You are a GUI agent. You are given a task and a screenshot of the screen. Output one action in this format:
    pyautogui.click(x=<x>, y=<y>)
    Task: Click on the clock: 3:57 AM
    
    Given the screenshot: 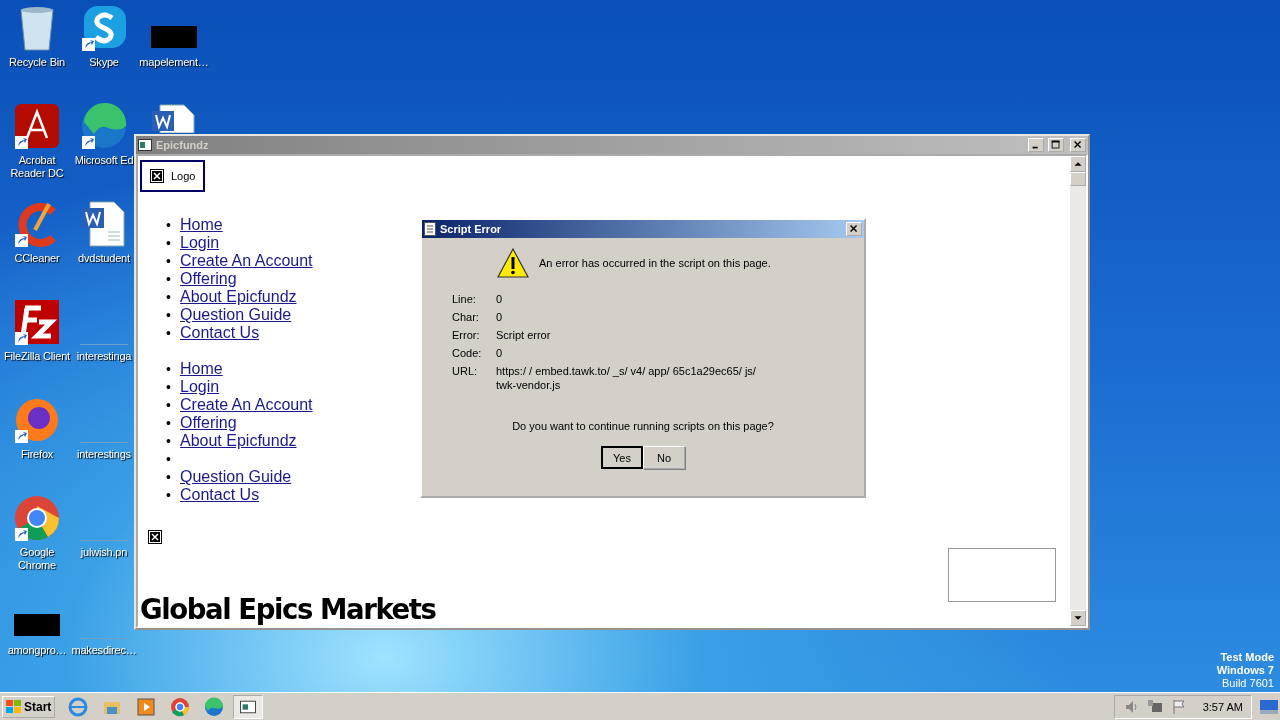 What is the action you would take?
    pyautogui.click(x=1222, y=706)
    